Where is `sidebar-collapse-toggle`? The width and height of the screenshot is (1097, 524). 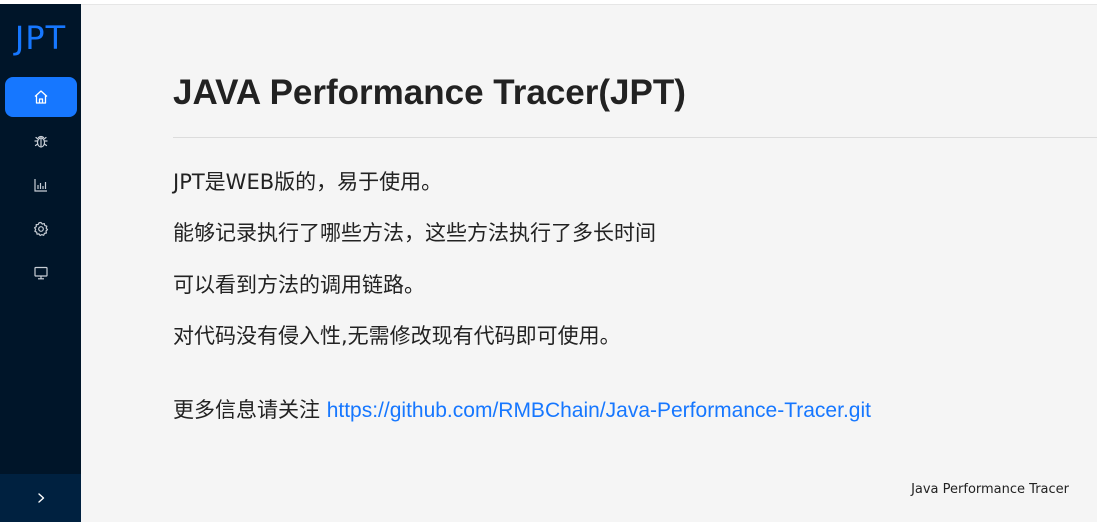
sidebar-collapse-toggle is located at coordinates (40, 498).